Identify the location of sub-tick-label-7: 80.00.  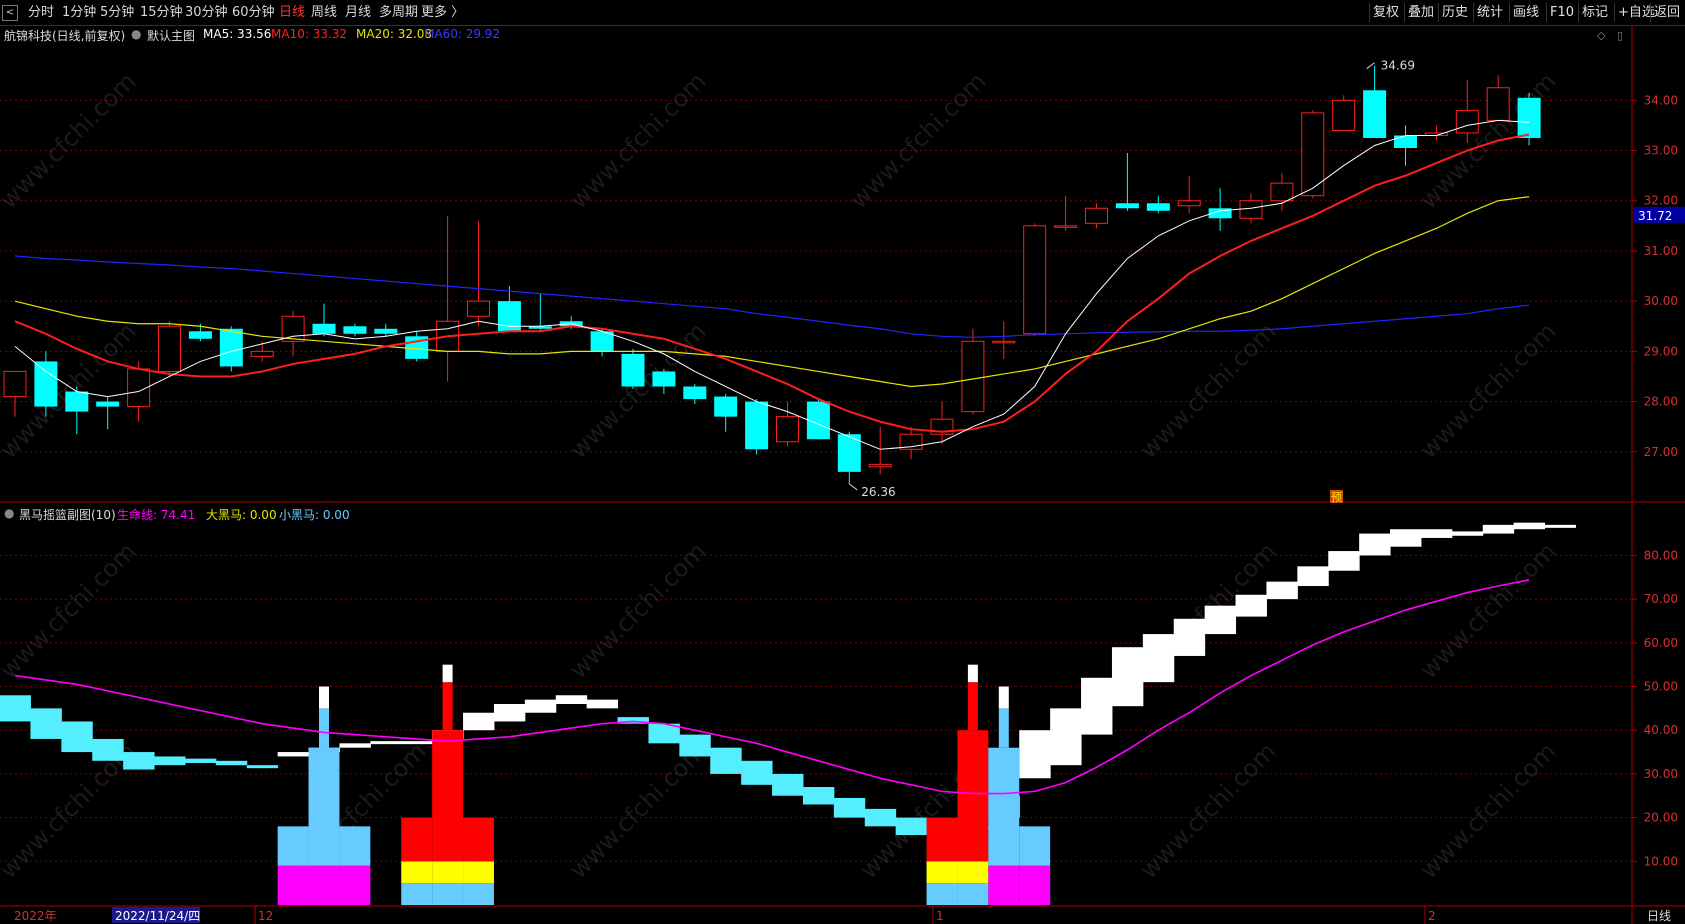
(1661, 555).